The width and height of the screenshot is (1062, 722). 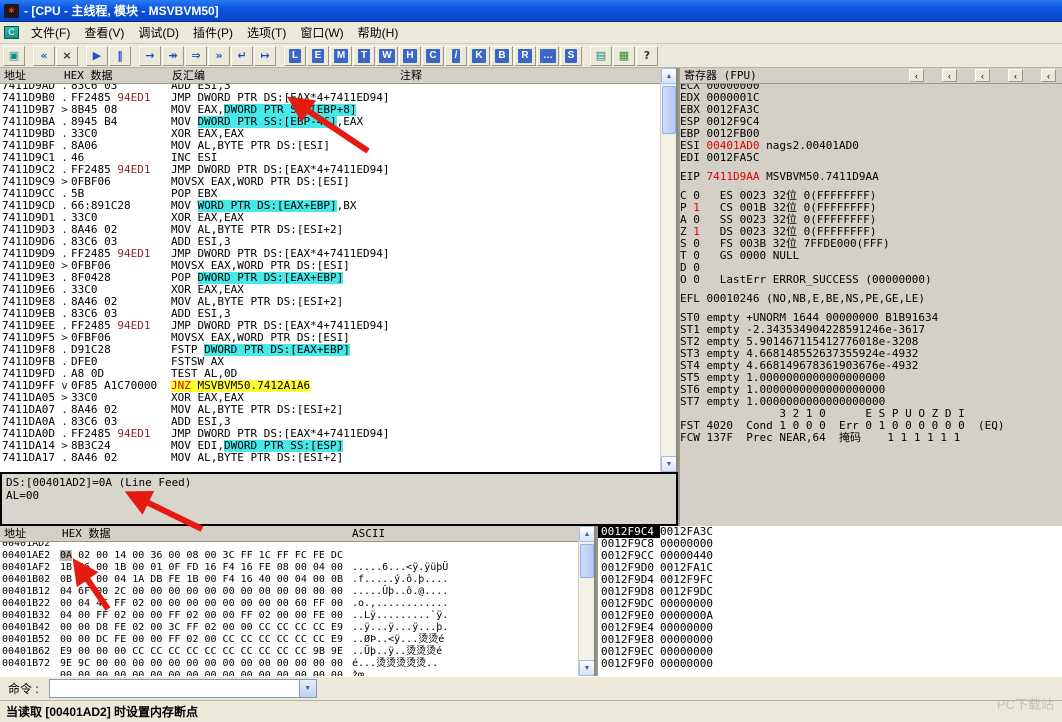 What do you see at coordinates (364, 55) in the screenshot?
I see `threads-window-button: T` at bounding box center [364, 55].